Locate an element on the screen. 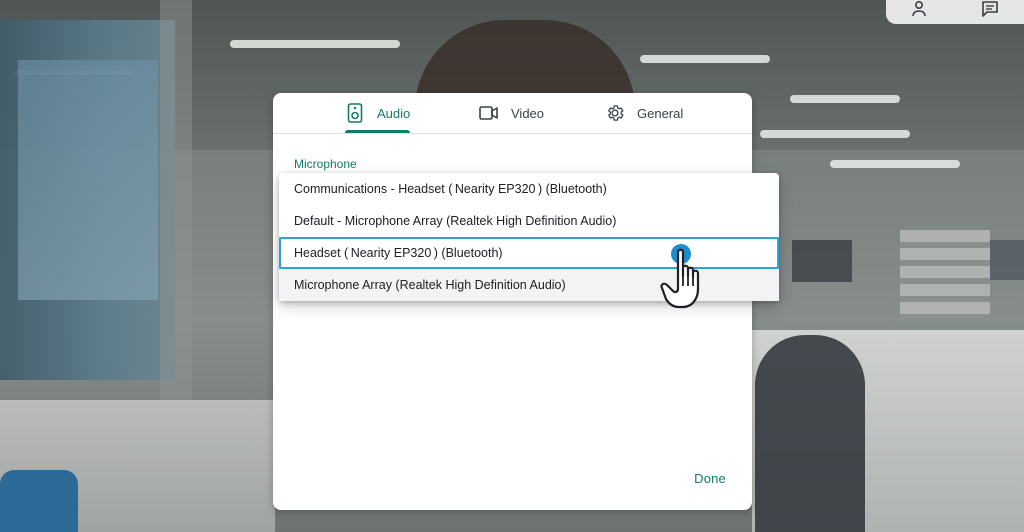 The image size is (1024, 532). background-mug is located at coordinates (1007, 260).